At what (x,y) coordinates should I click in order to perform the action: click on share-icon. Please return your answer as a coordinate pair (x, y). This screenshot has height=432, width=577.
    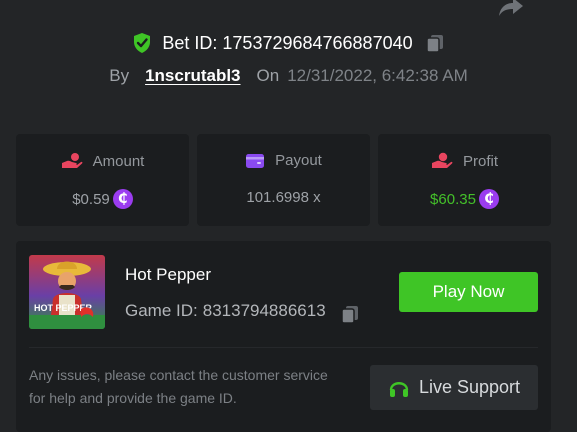
    Looking at the image, I should click on (511, 9).